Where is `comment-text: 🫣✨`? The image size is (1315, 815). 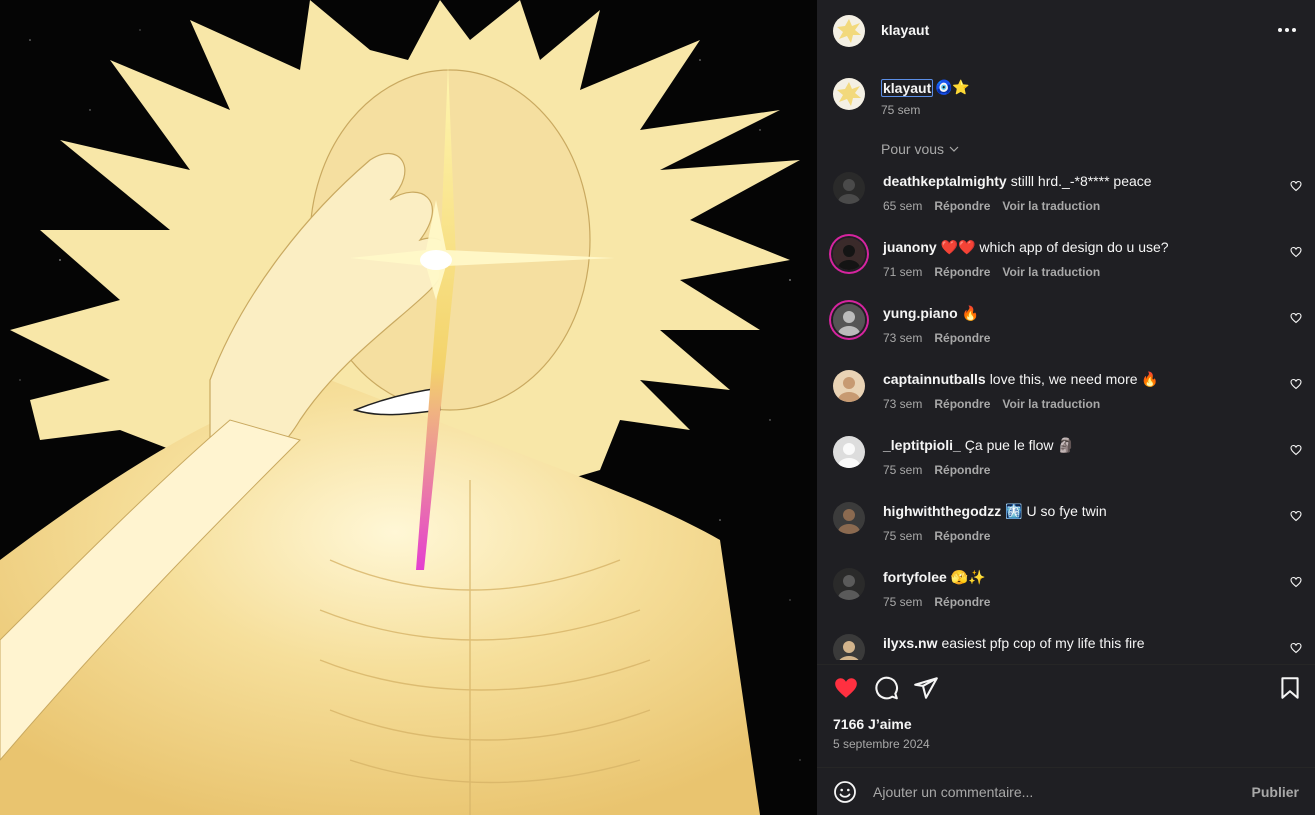
comment-text: 🫣✨ is located at coordinates (968, 577).